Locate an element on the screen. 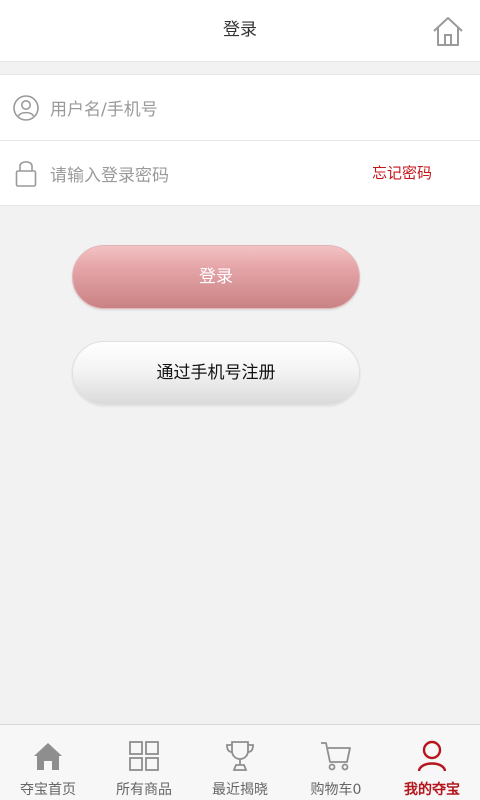 The image size is (480, 800). tab-home: 夺宝首页 is located at coordinates (48, 762).